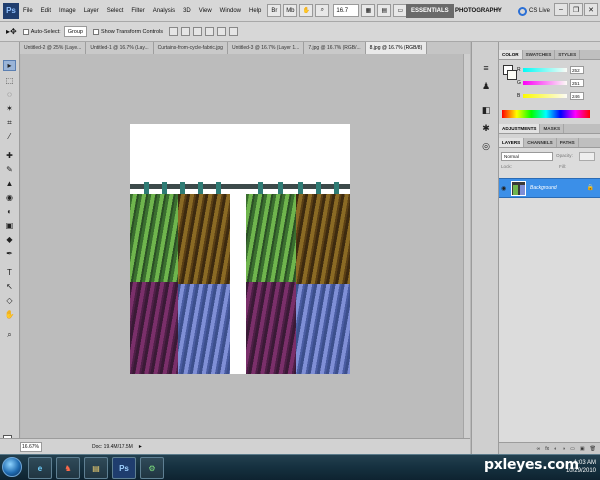  What do you see at coordinates (222, 31) in the screenshot?
I see `align-center-icon` at bounding box center [222, 31].